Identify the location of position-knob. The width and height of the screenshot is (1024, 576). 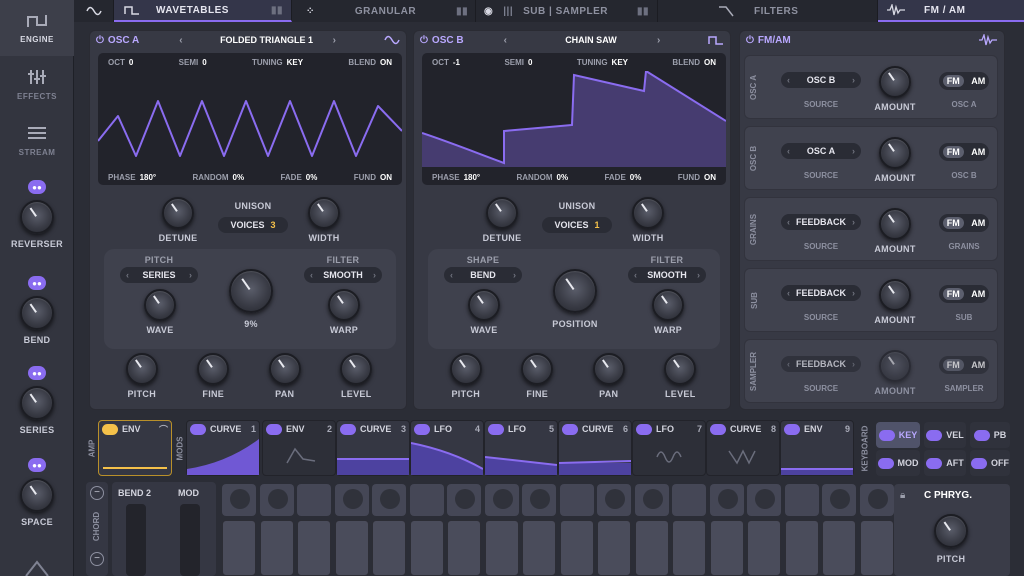
(575, 291).